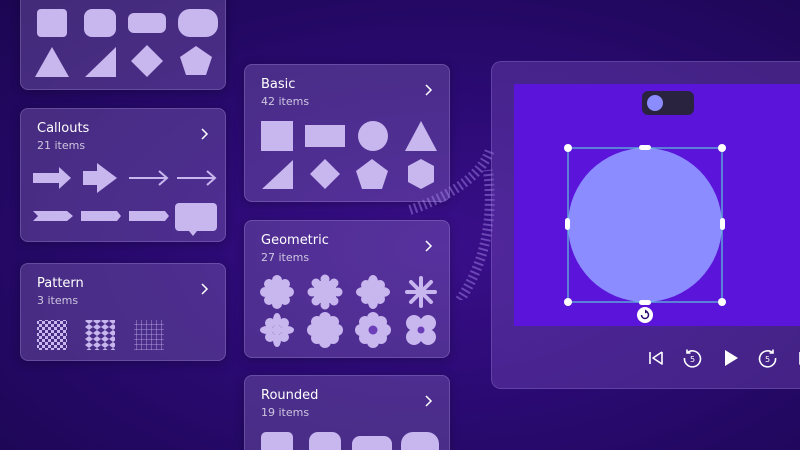 This screenshot has width=800, height=450. I want to click on forward-seconds-label: 5, so click(767, 359).